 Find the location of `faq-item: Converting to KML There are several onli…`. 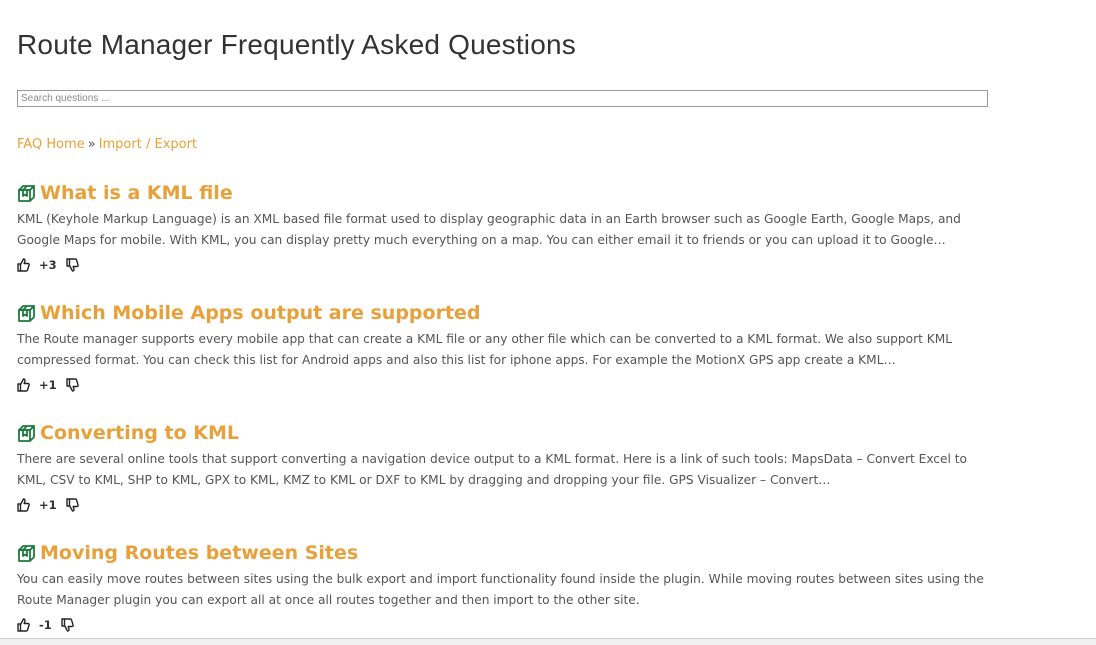

faq-item: Converting to KML There are several onli… is located at coordinates (507, 466).